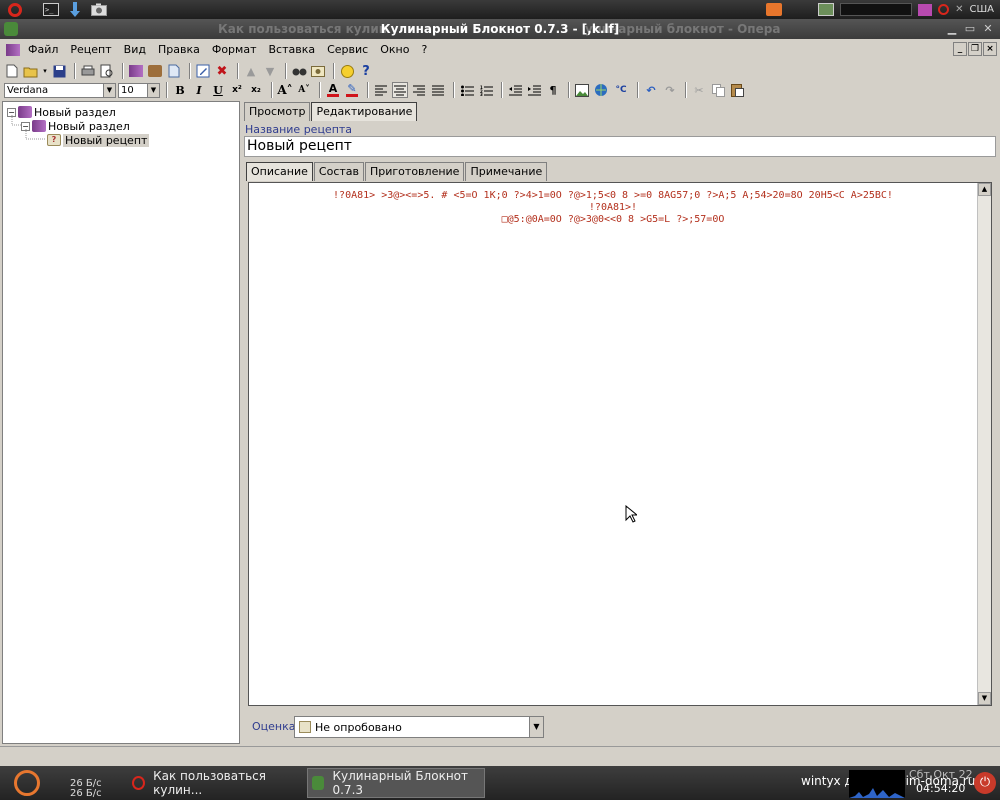  Describe the element at coordinates (99, 10) in the screenshot. I see `screenshot-launcher-icon` at that location.